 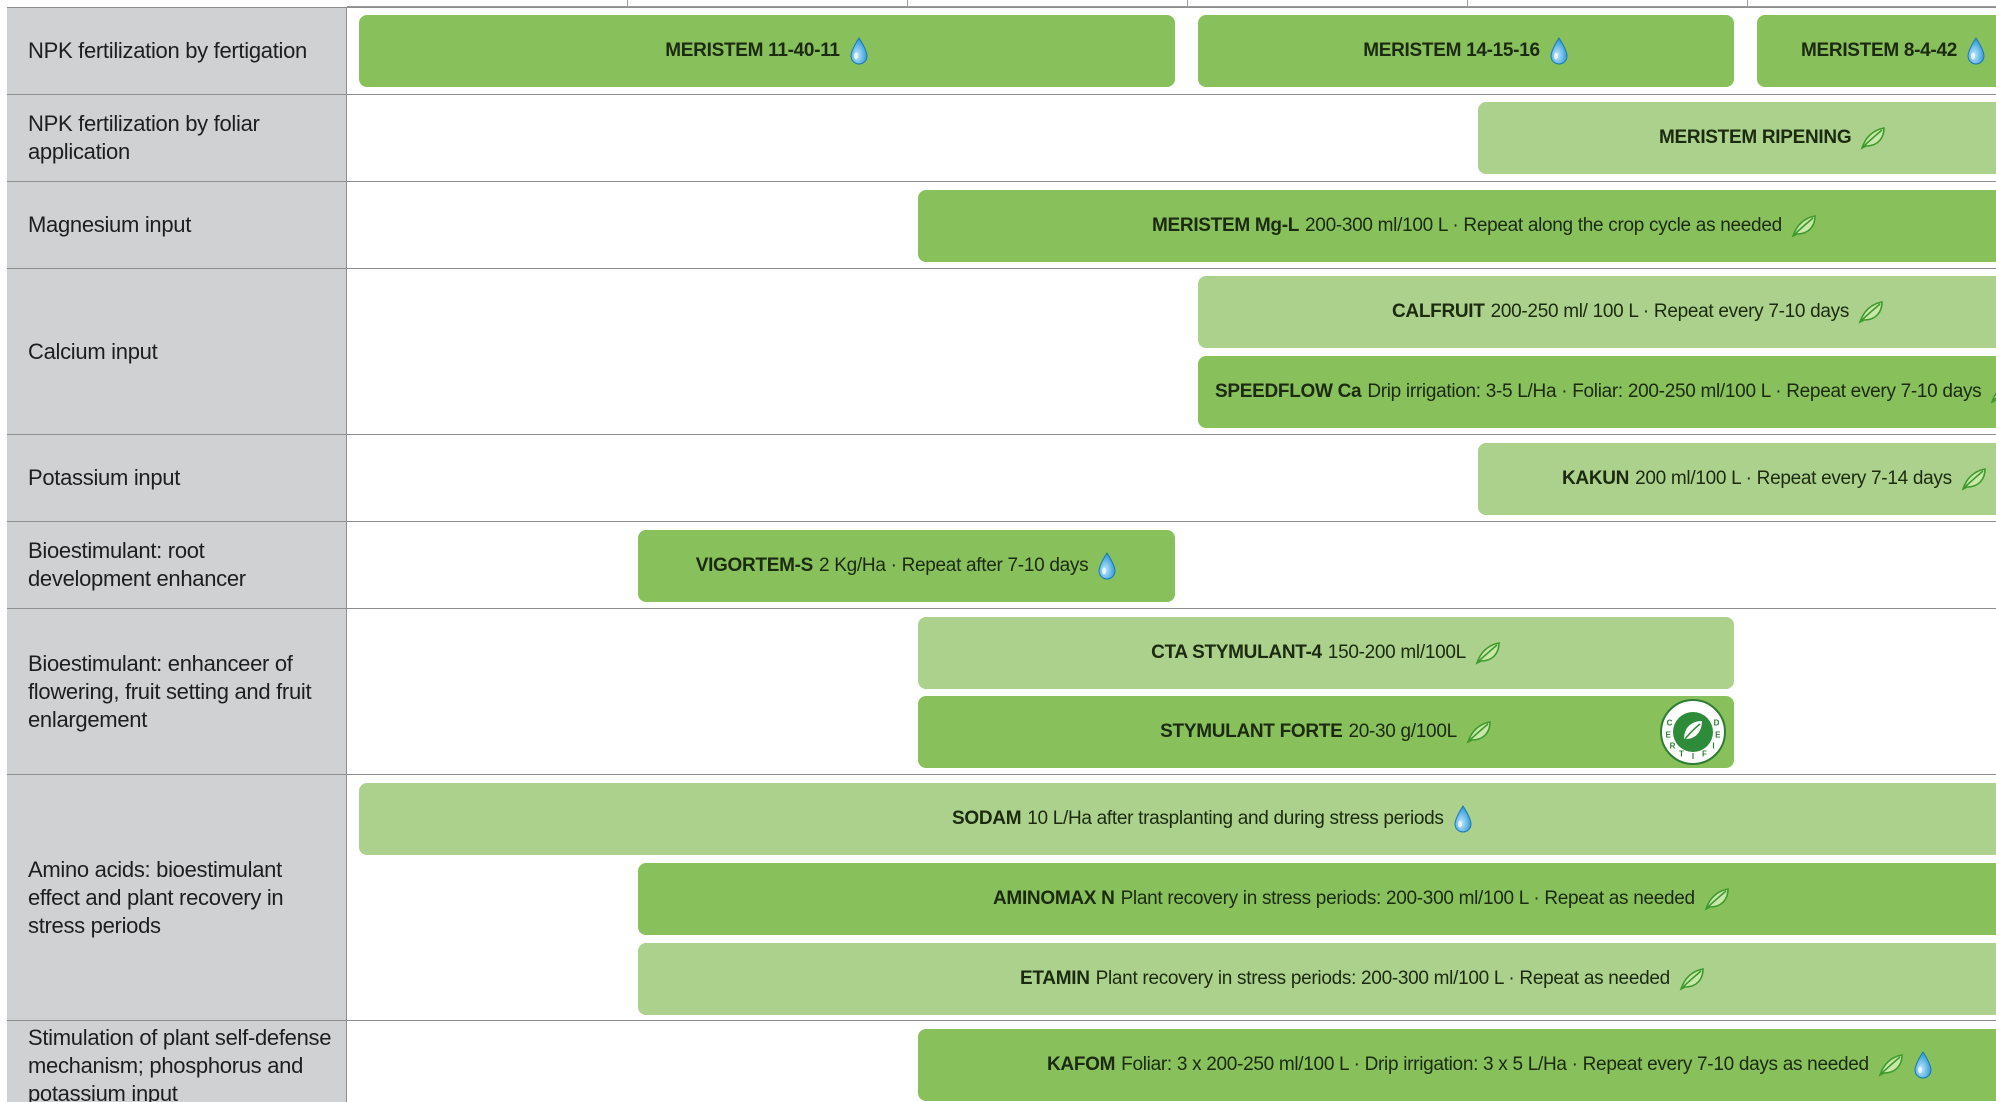 I want to click on product-dosage: 20-30 g/100L, so click(x=1402, y=731).